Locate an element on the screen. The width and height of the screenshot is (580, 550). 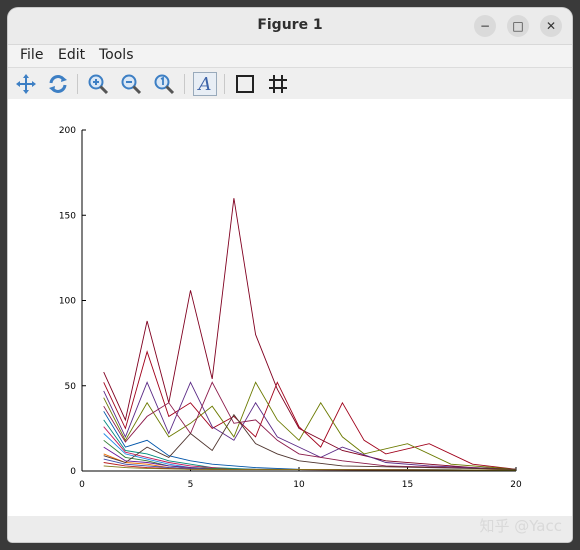
toolbar: A is located at coordinates (290, 83).